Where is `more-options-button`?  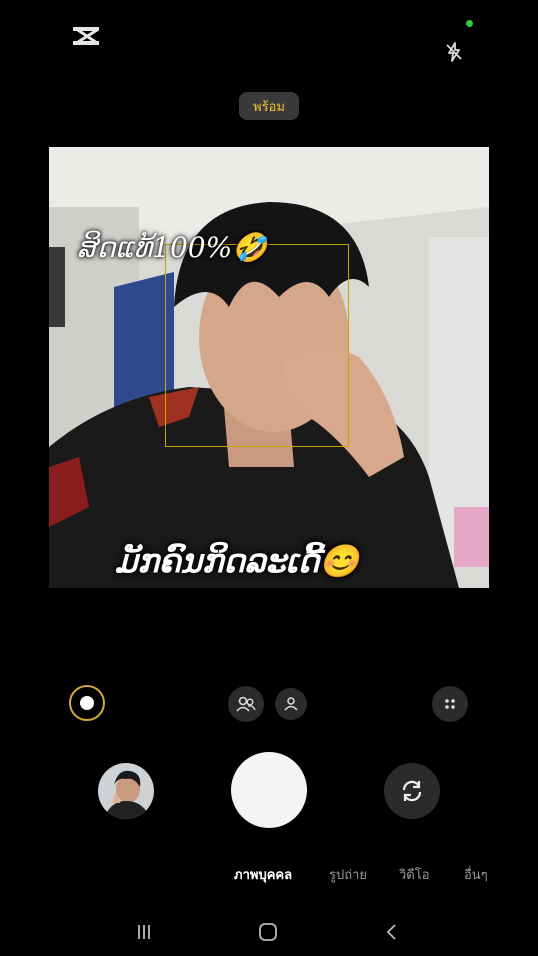 more-options-button is located at coordinates (450, 704).